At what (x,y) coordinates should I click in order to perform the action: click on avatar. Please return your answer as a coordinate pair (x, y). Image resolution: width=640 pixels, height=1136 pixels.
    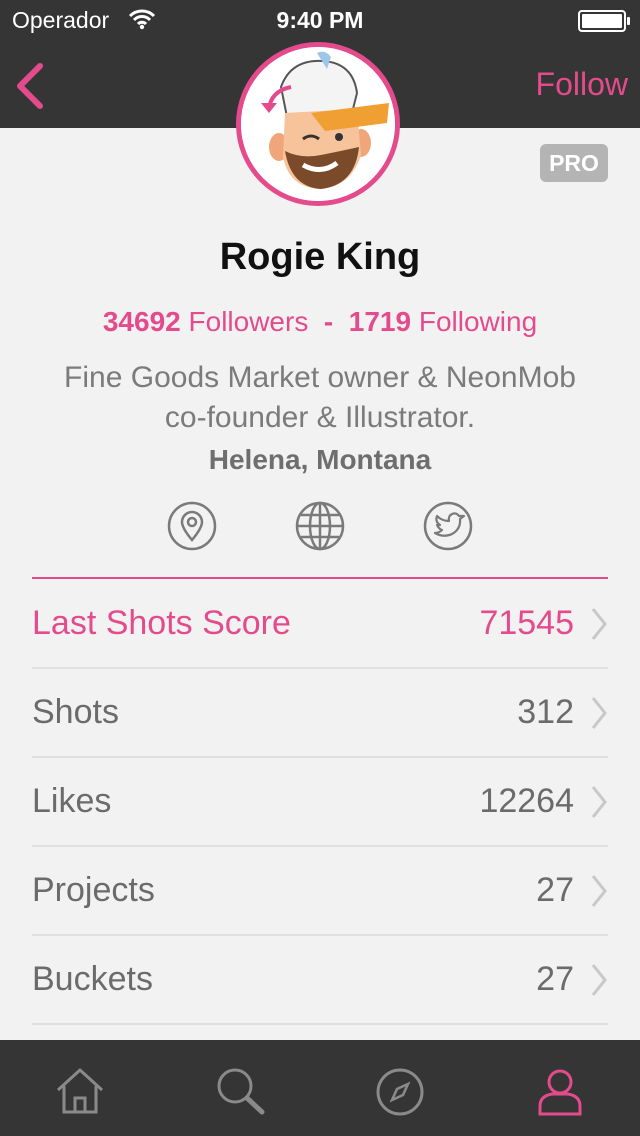
    Looking at the image, I should click on (318, 124).